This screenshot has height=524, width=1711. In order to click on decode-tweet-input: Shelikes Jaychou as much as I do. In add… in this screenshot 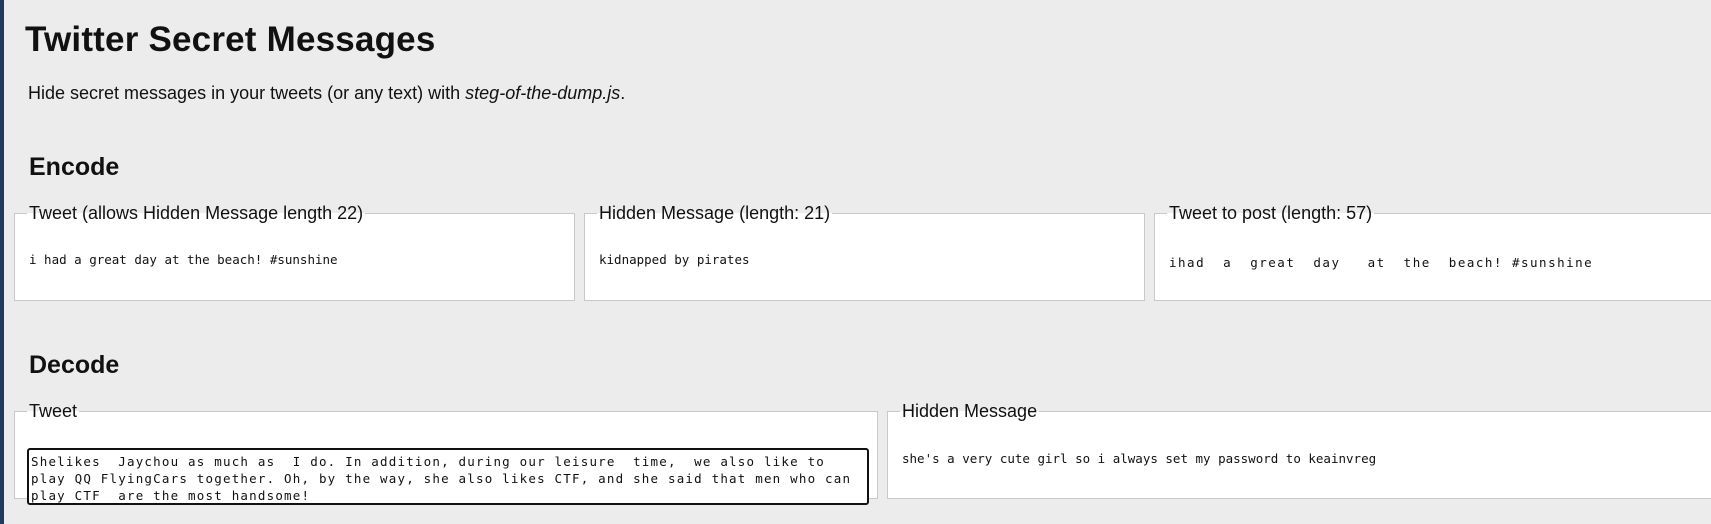, I will do `click(448, 476)`.